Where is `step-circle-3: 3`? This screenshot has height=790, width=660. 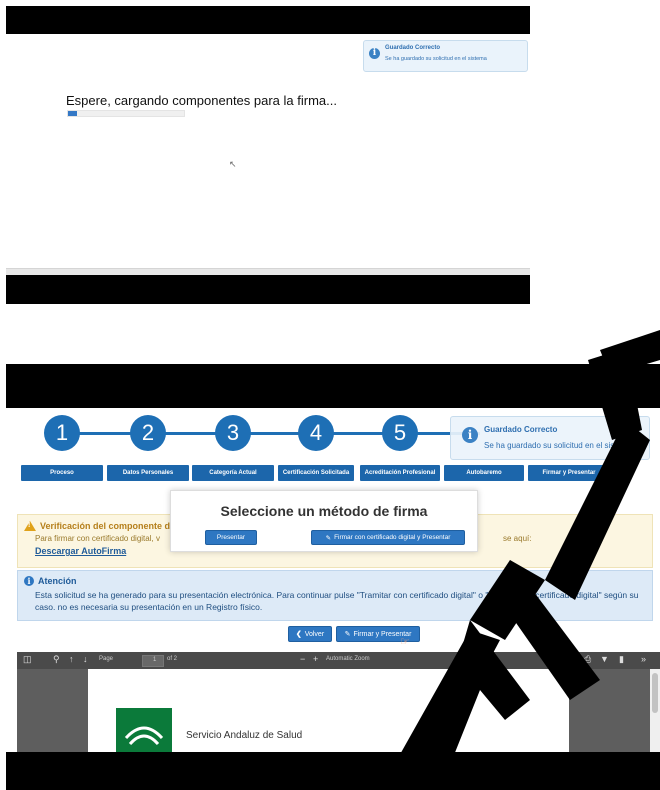 step-circle-3: 3 is located at coordinates (233, 433).